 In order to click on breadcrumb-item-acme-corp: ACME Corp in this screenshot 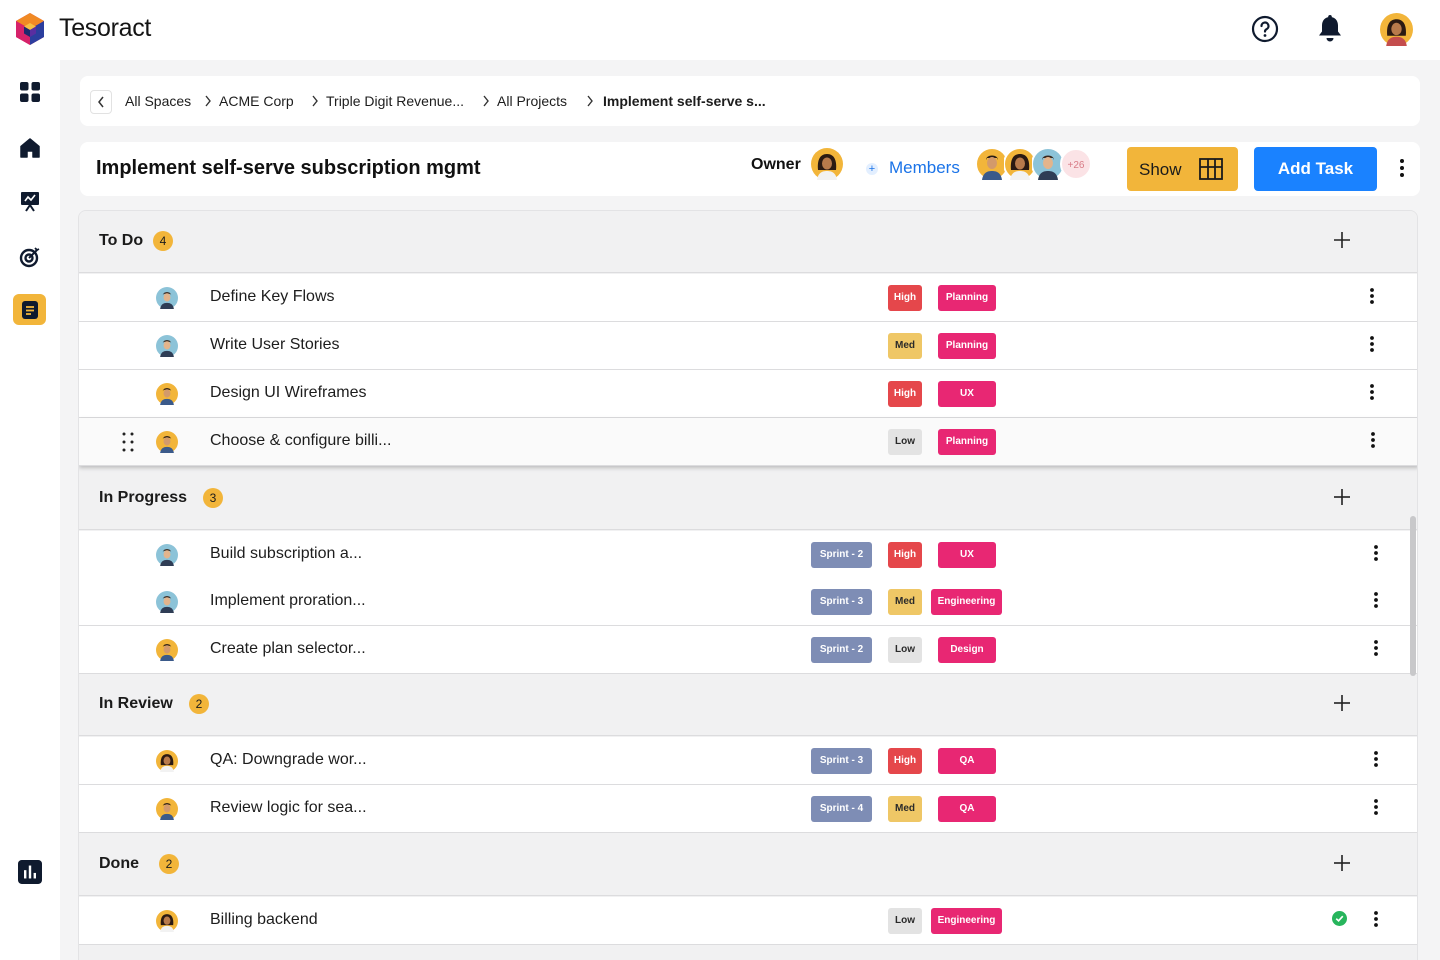, I will do `click(256, 101)`.